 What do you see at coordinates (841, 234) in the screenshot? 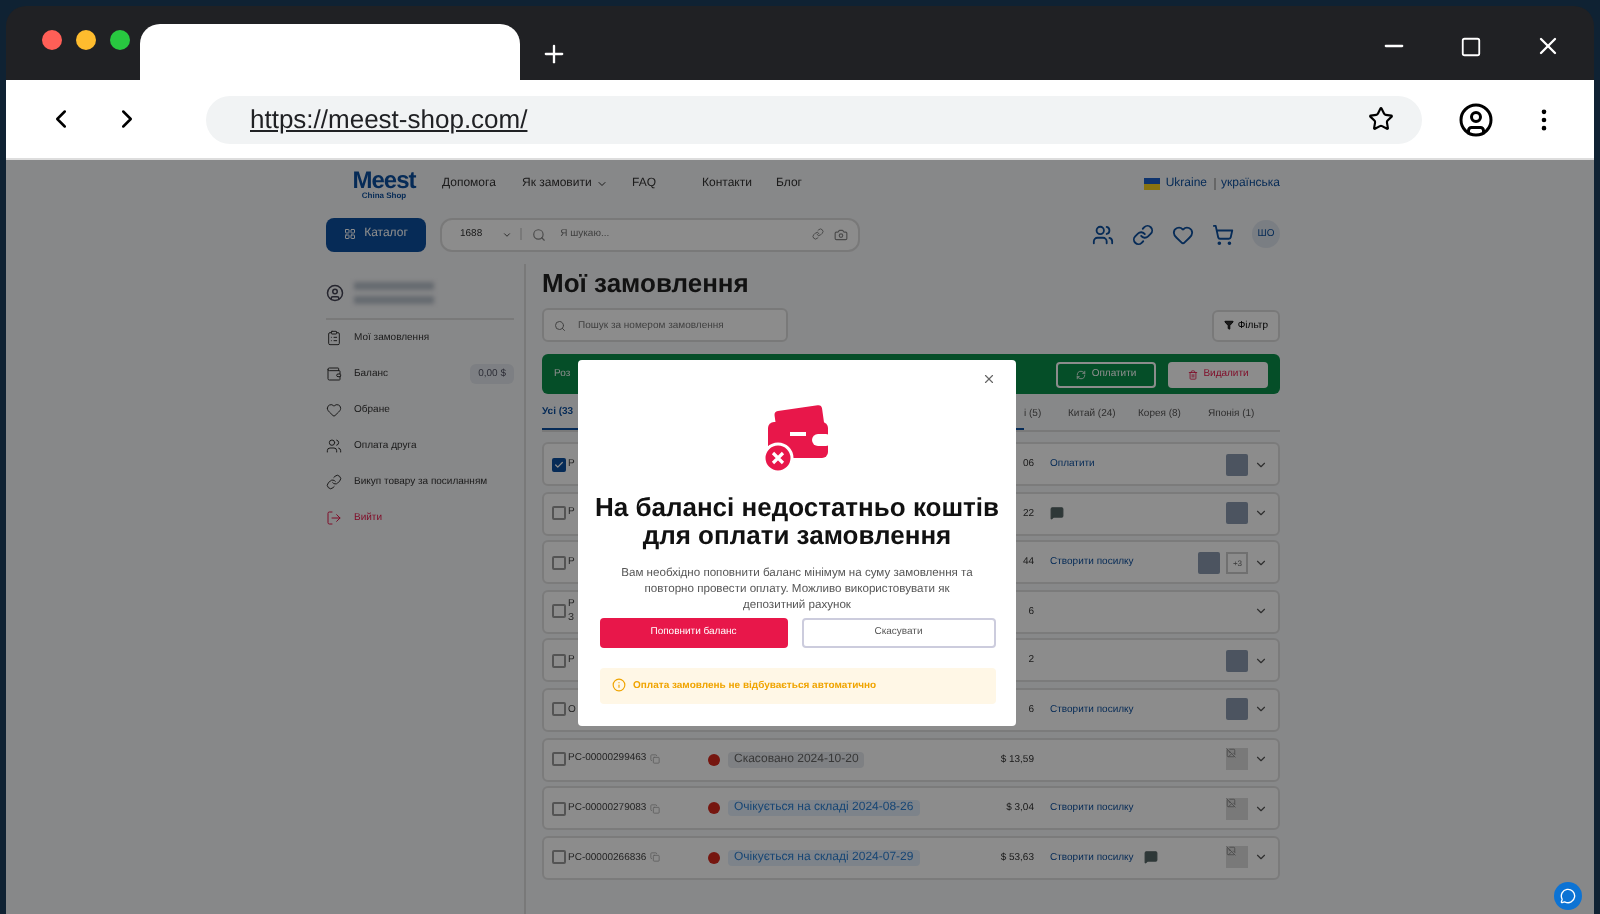
I see `camera-icon` at bounding box center [841, 234].